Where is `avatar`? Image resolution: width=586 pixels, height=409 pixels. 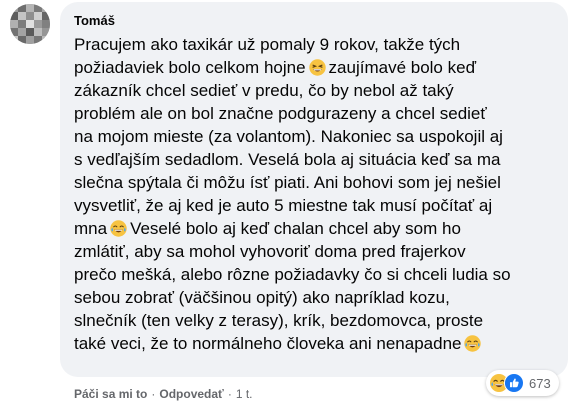 avatar is located at coordinates (30, 24).